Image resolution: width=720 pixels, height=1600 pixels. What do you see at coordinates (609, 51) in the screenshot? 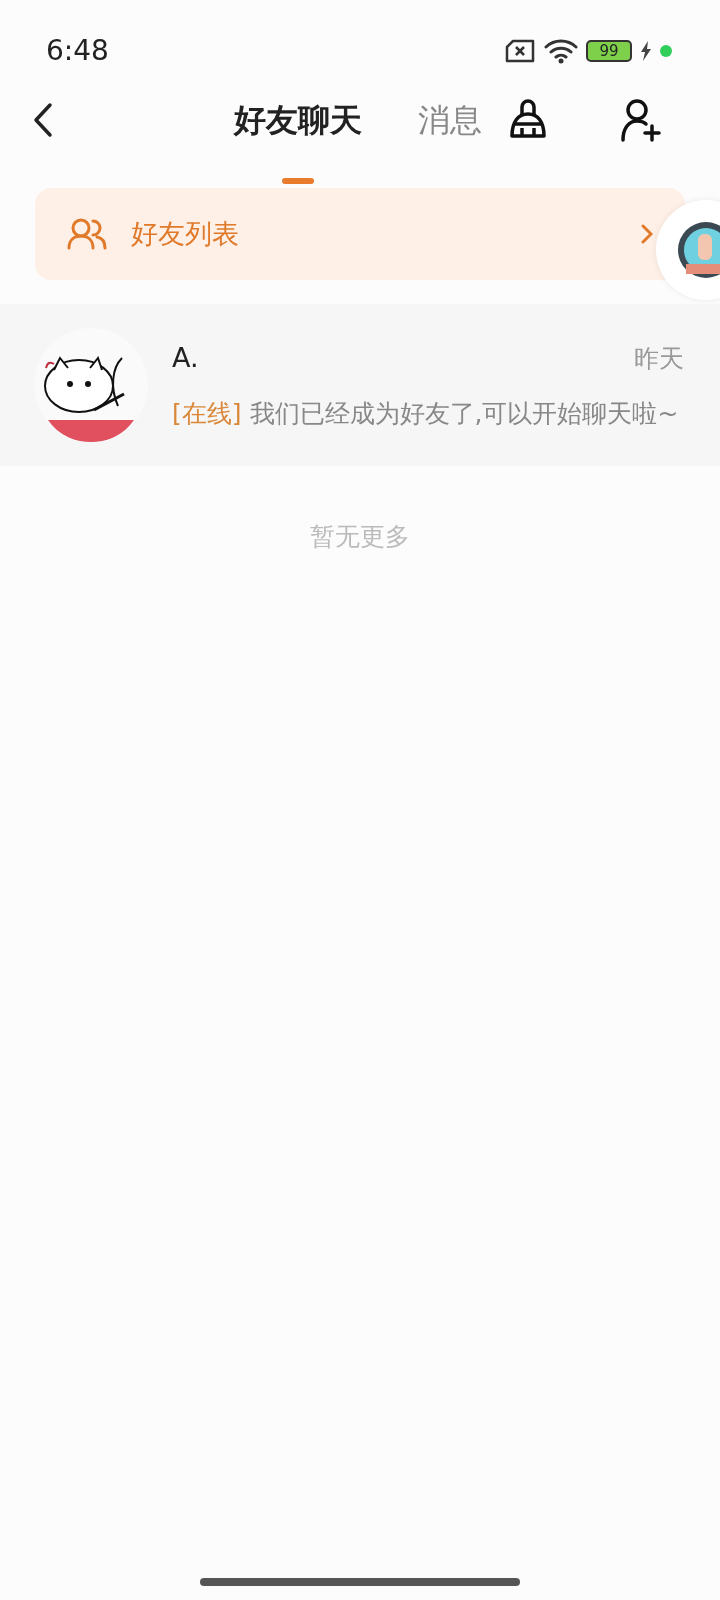
I see `battery-icon: 99` at bounding box center [609, 51].